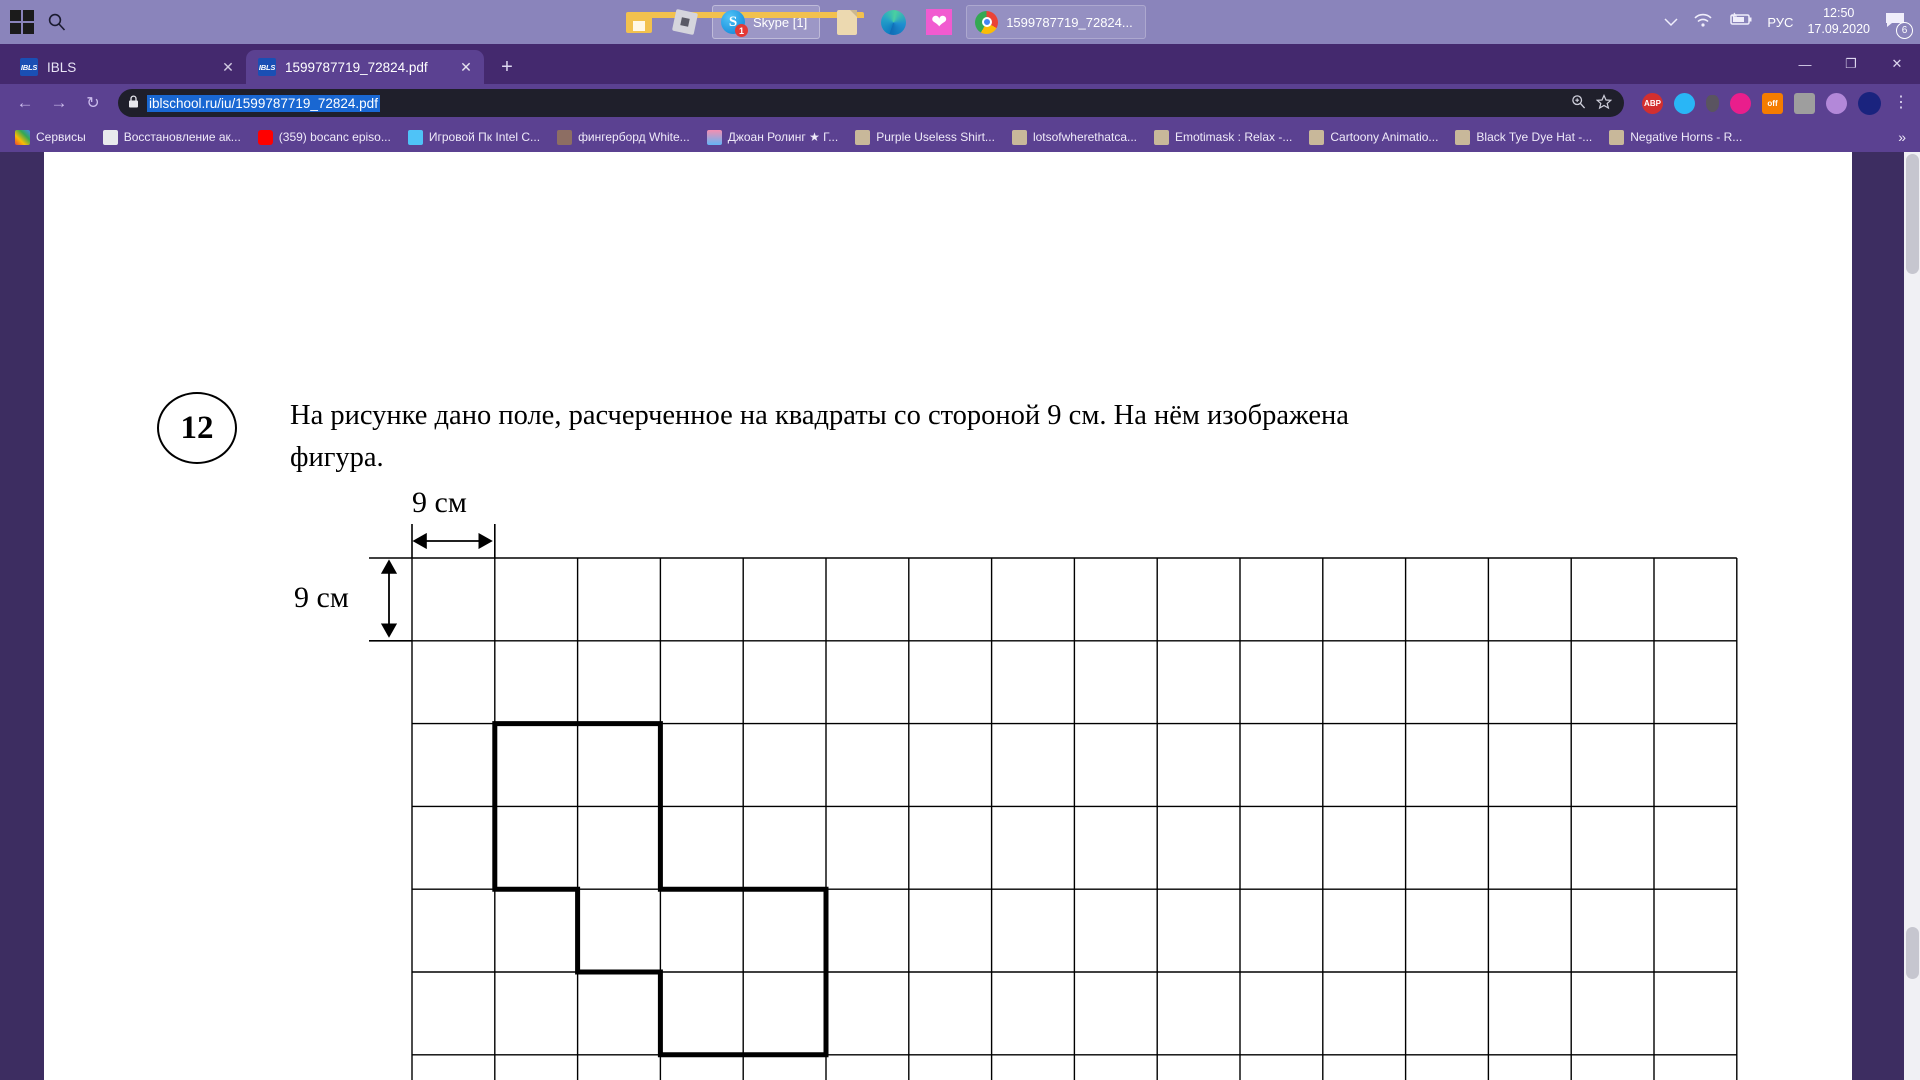 The width and height of the screenshot is (1920, 1080). I want to click on taskbar-item-roblox, so click(685, 22).